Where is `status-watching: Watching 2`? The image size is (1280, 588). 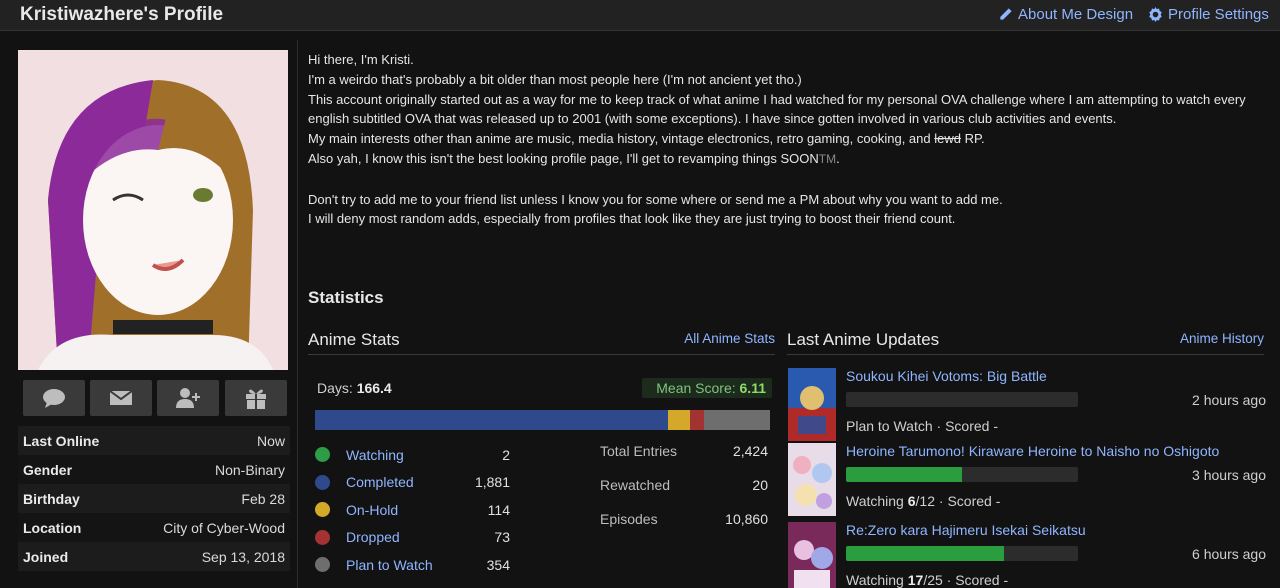
status-watching: Watching 2 is located at coordinates (412, 455).